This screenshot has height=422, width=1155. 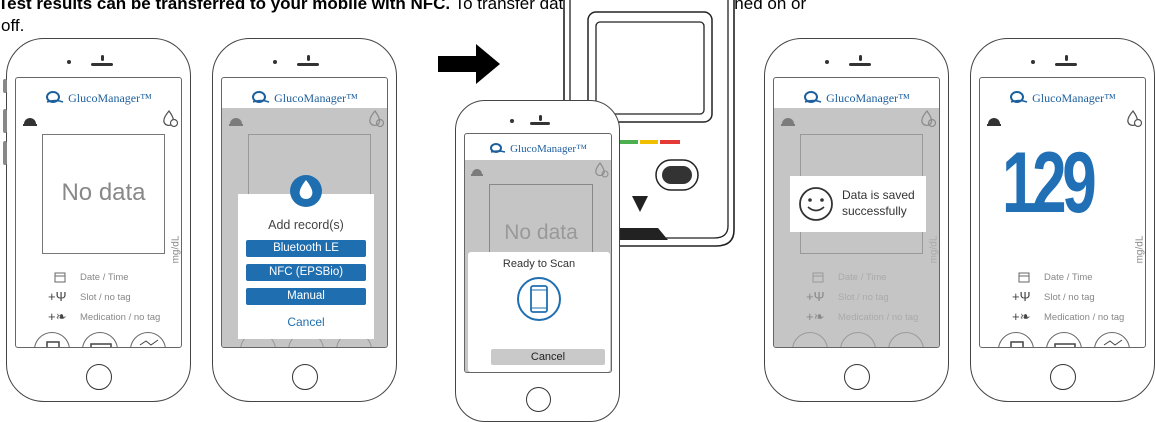 I want to click on chart-icon, so click(x=149, y=342).